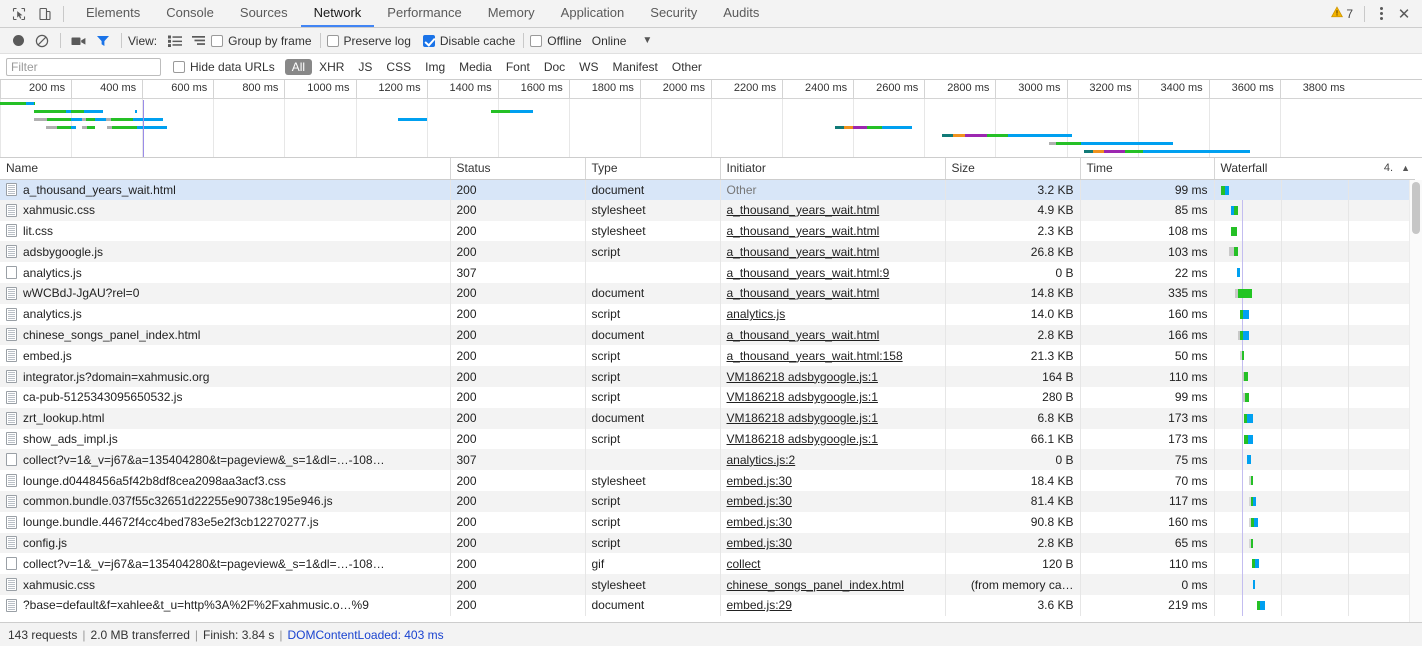 This screenshot has height=646, width=1422. I want to click on capture-screenshots-button, so click(79, 41).